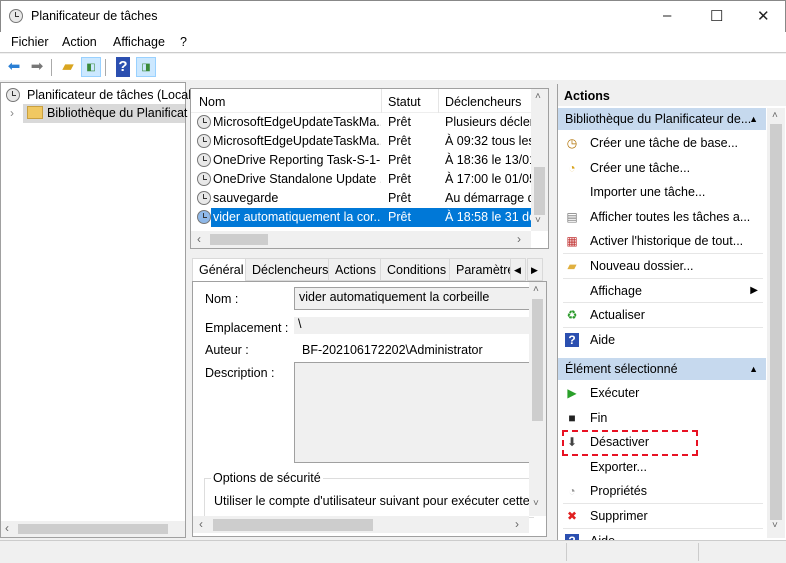  Describe the element at coordinates (240, 373) in the screenshot. I see `description-label: Description :` at that location.